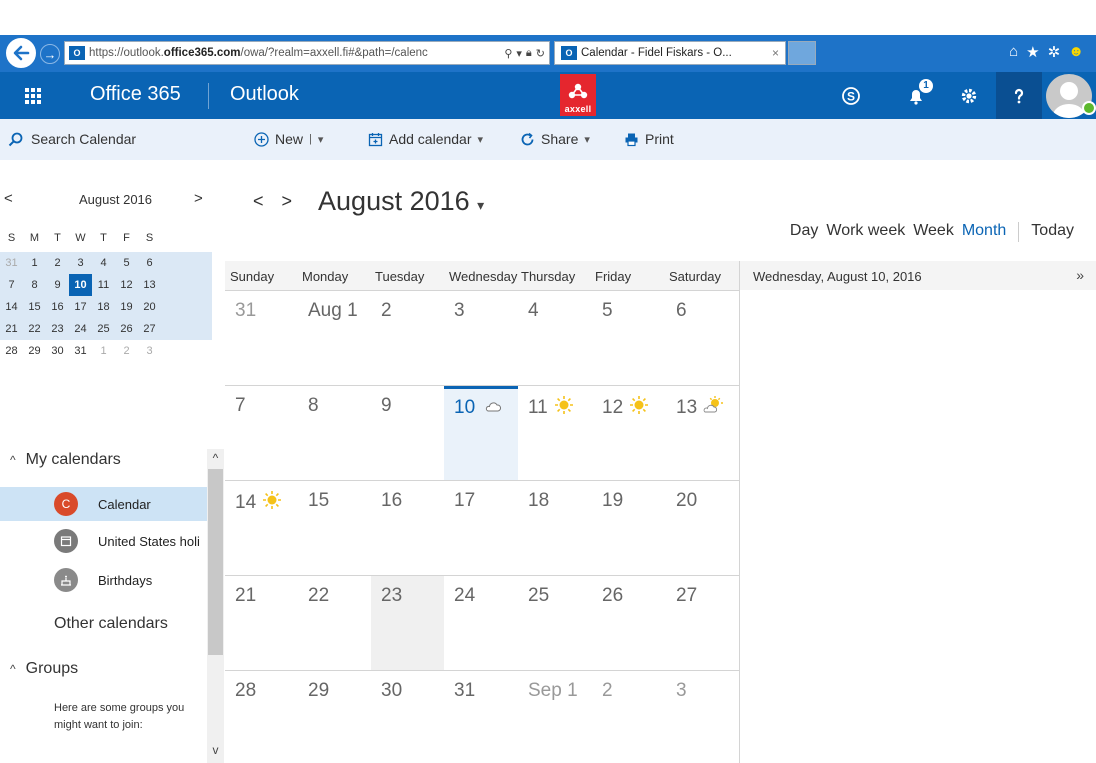  I want to click on expand-agenda-button: », so click(1080, 275).